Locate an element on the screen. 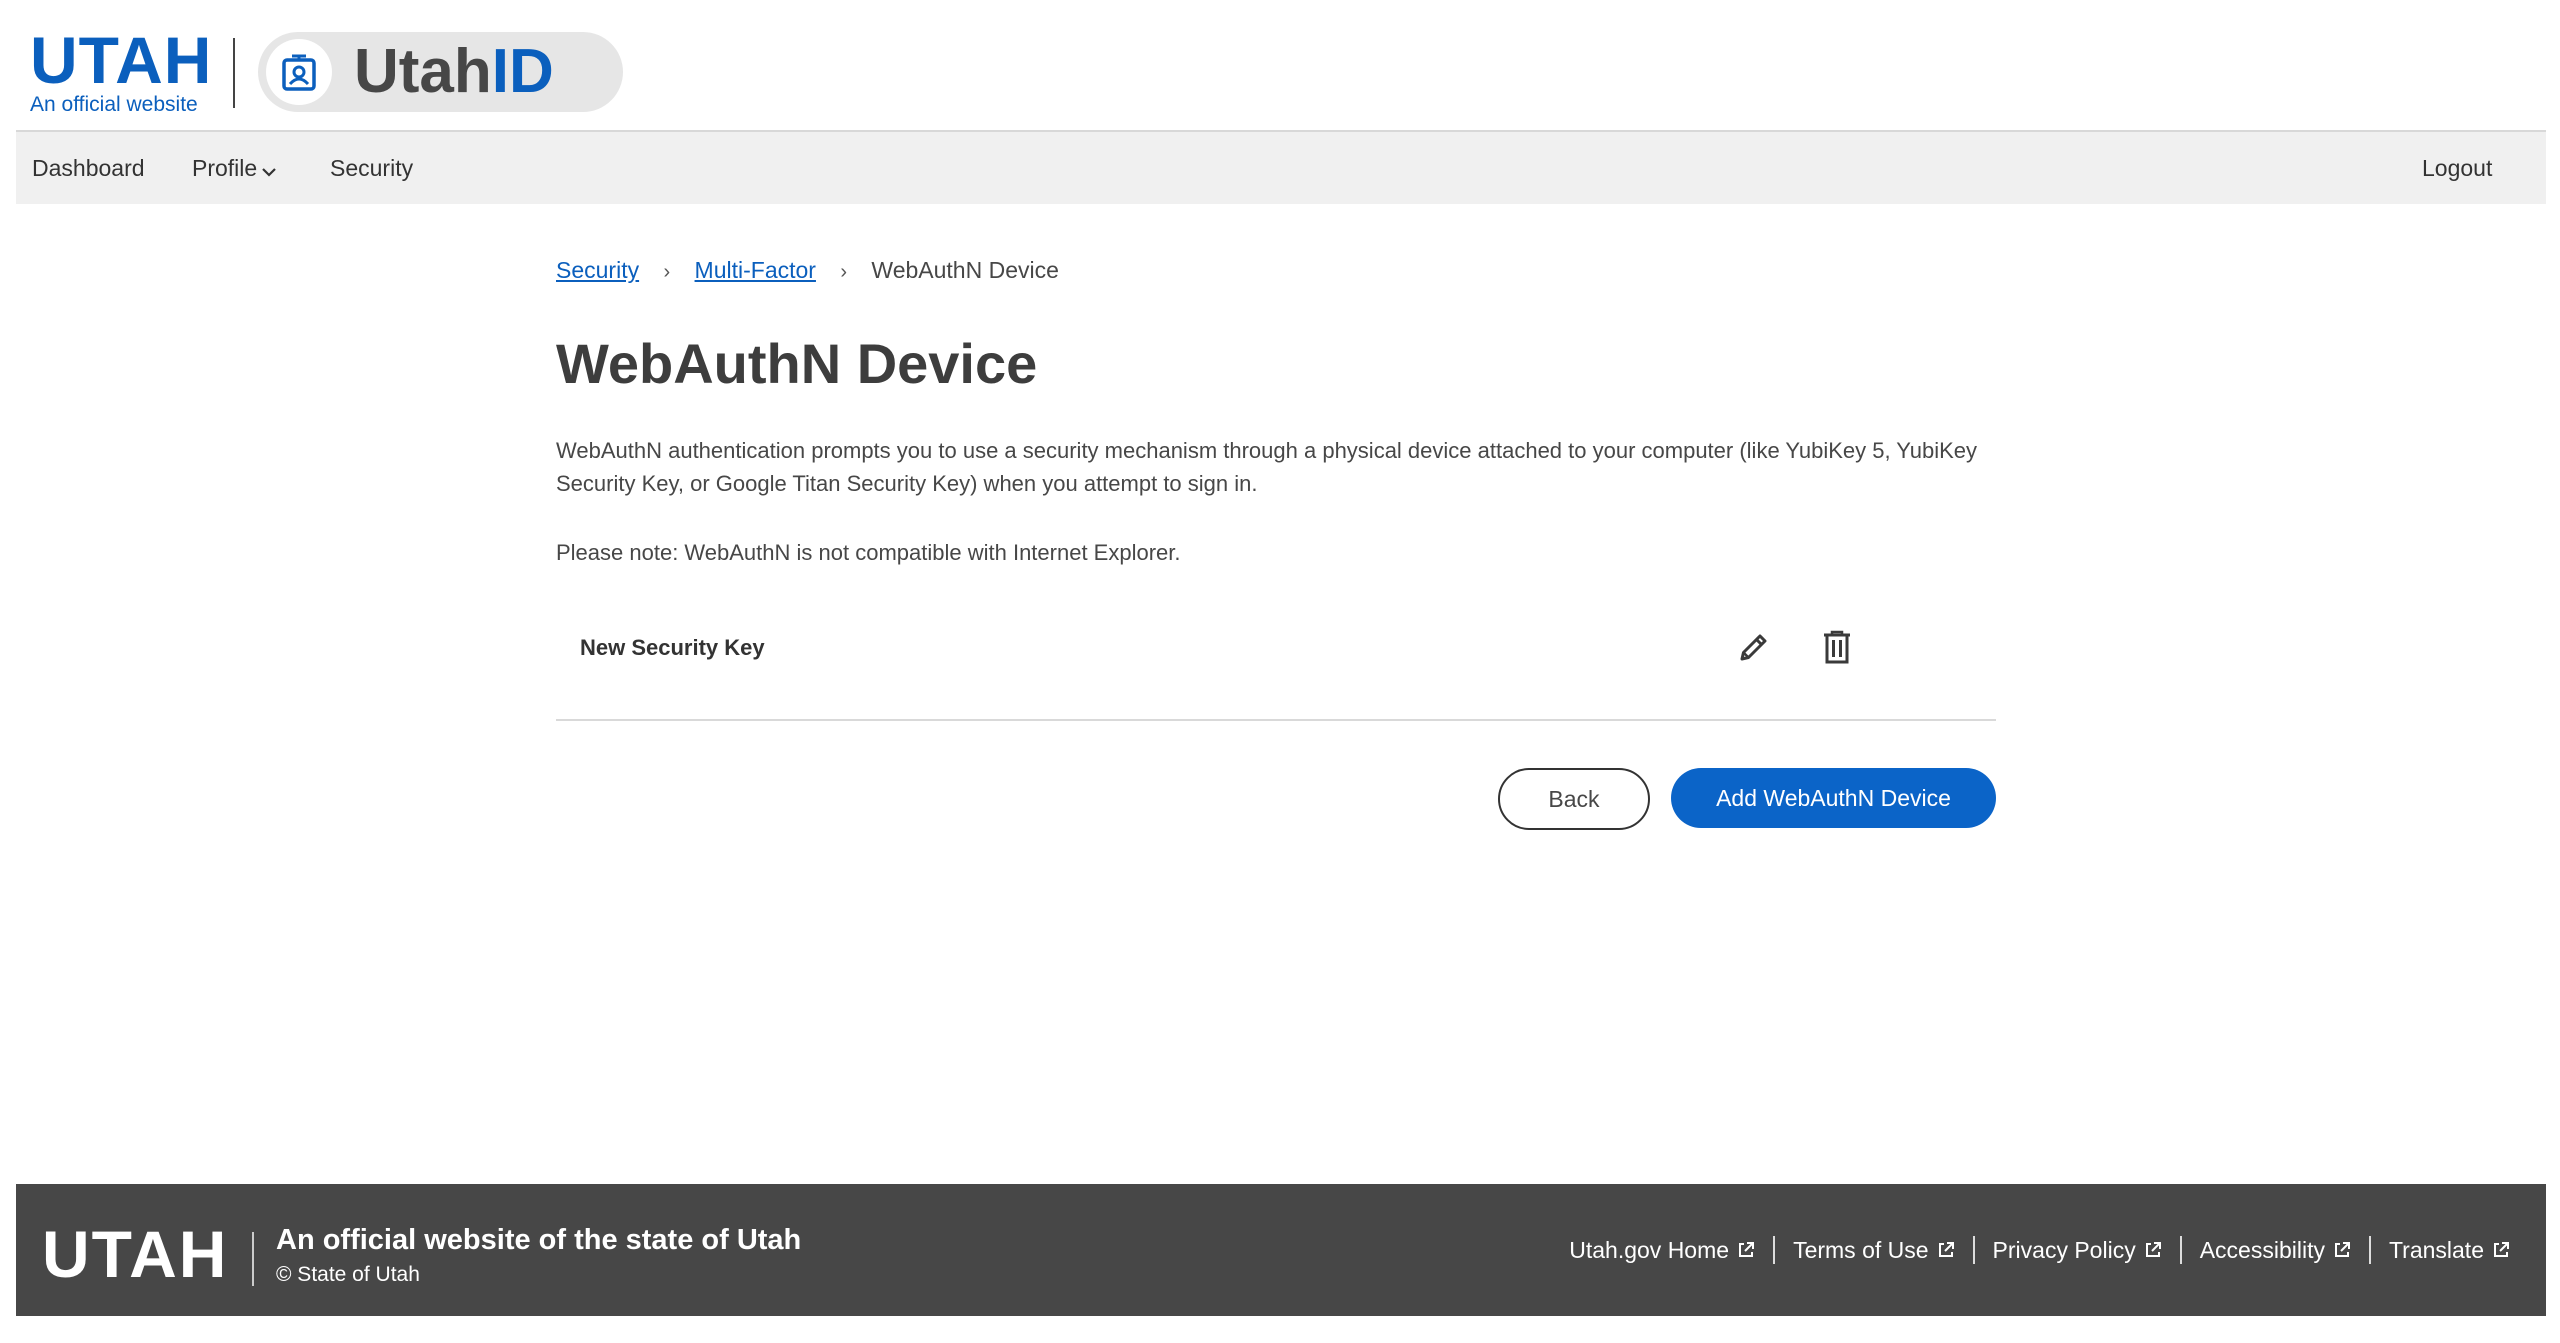  page-title: WebAuthN Device is located at coordinates (797, 363).